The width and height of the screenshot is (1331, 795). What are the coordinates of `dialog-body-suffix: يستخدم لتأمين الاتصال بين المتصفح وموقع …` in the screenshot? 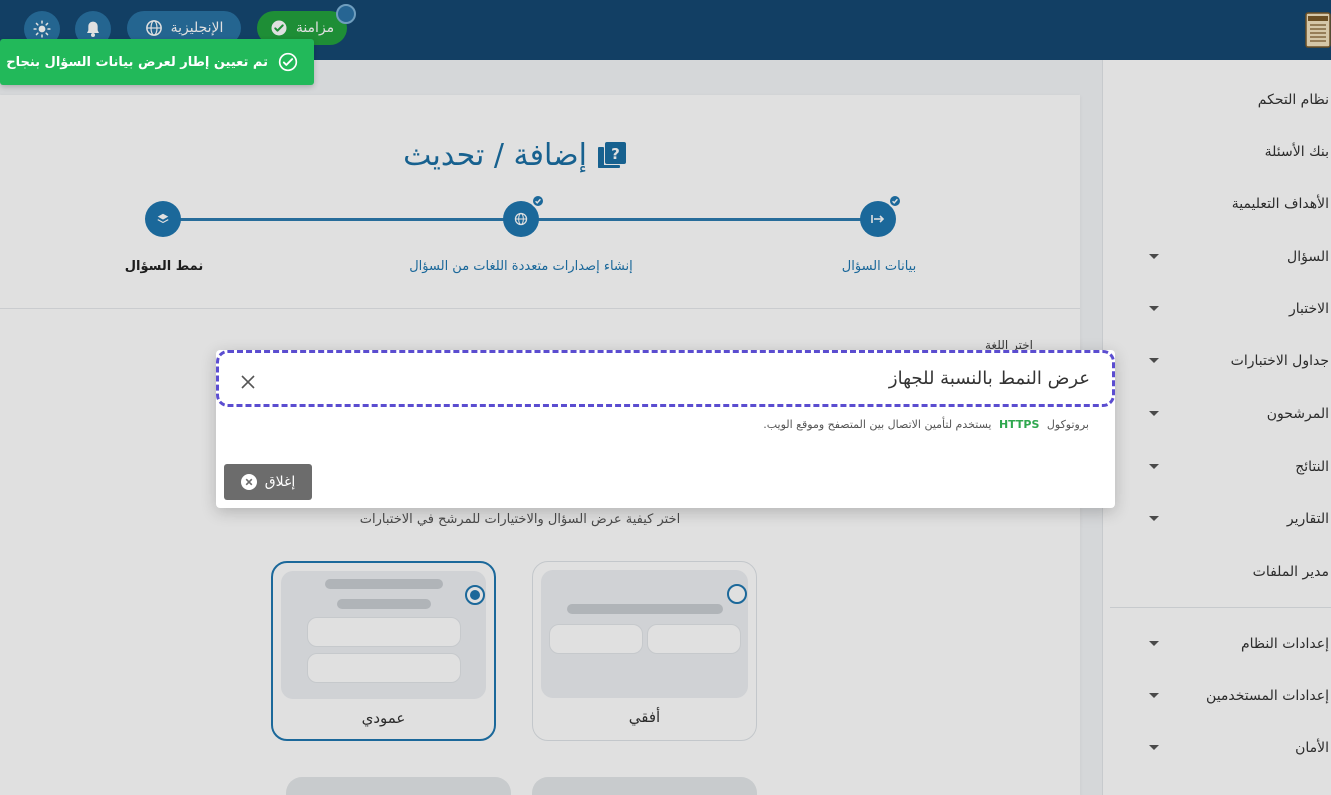 It's located at (877, 424).